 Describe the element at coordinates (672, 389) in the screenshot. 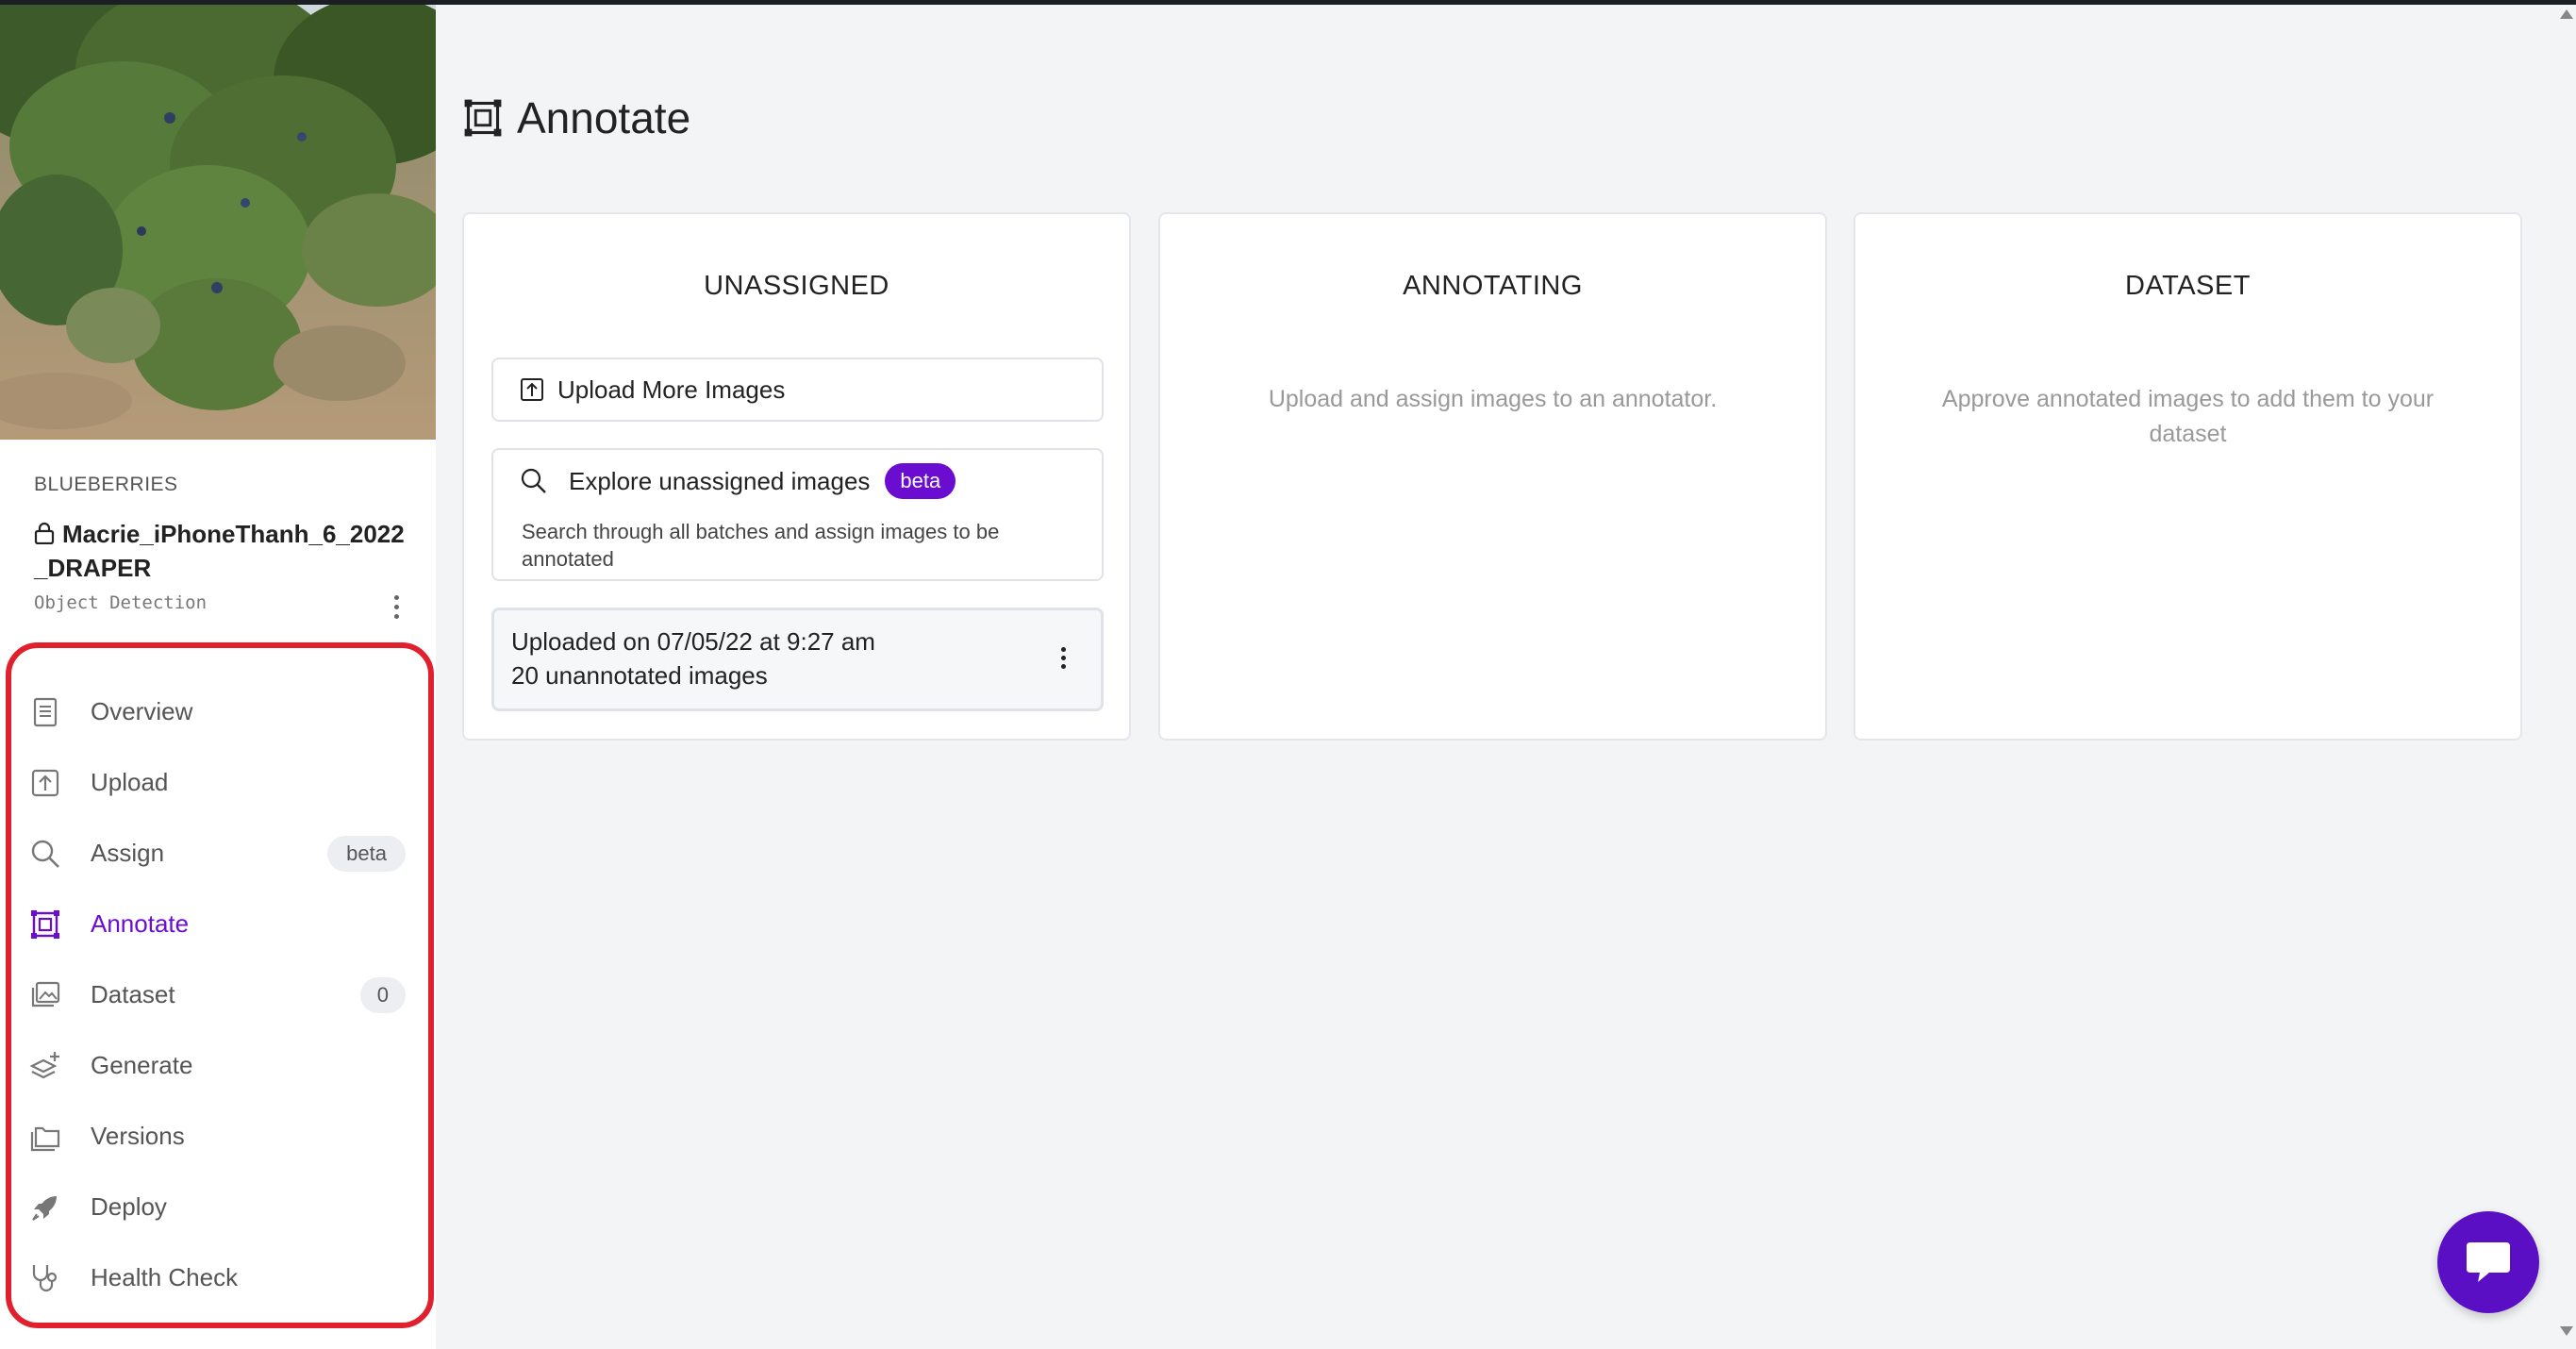

I see `upload-more-images-label: Upload More Images` at that location.